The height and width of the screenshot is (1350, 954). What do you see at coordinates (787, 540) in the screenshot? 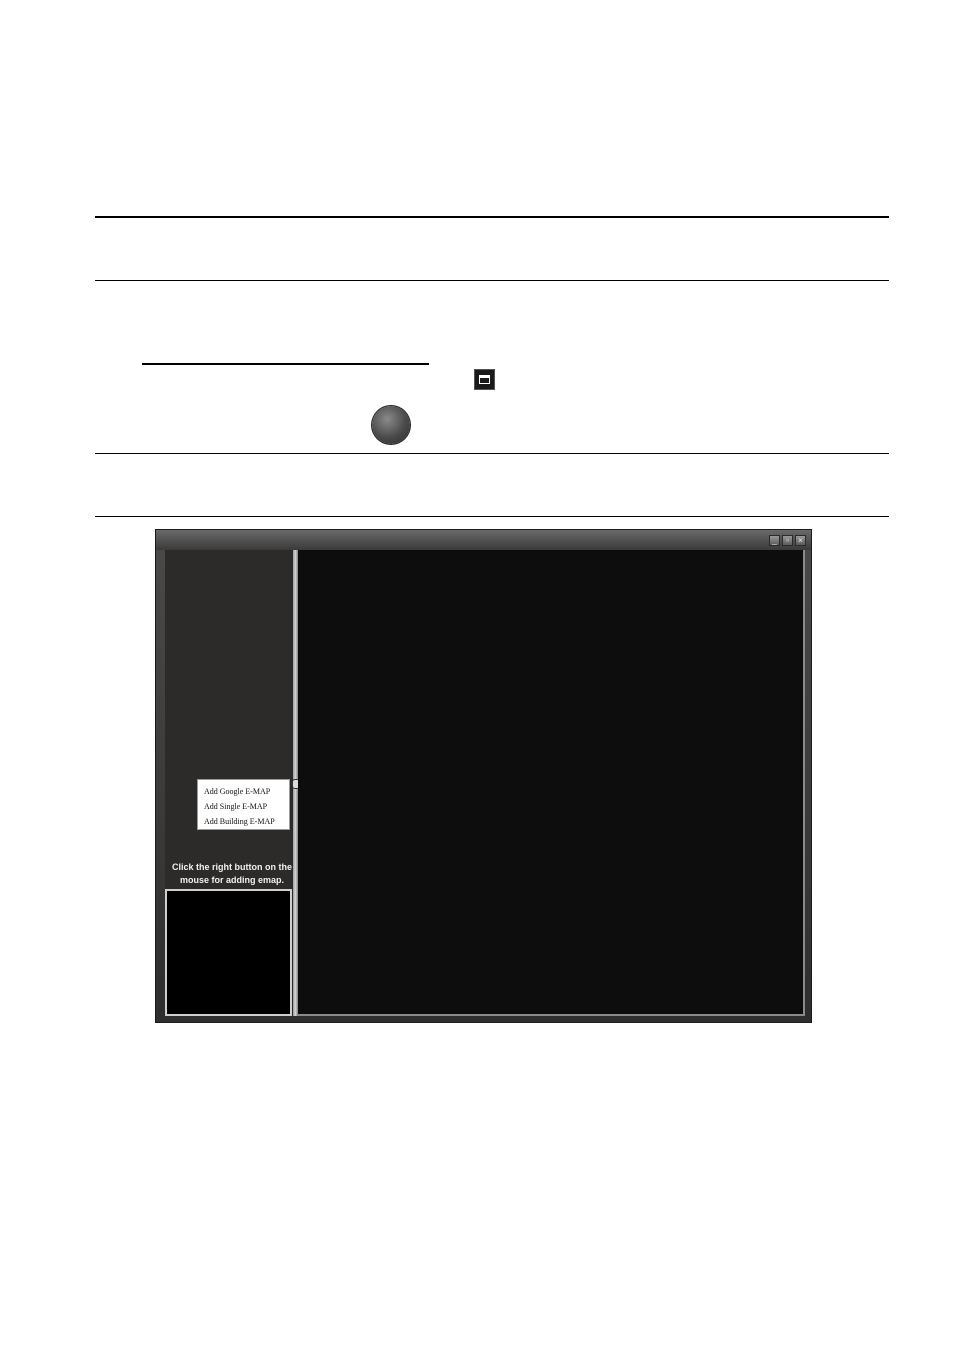
I see `maximize-button: ▫` at bounding box center [787, 540].